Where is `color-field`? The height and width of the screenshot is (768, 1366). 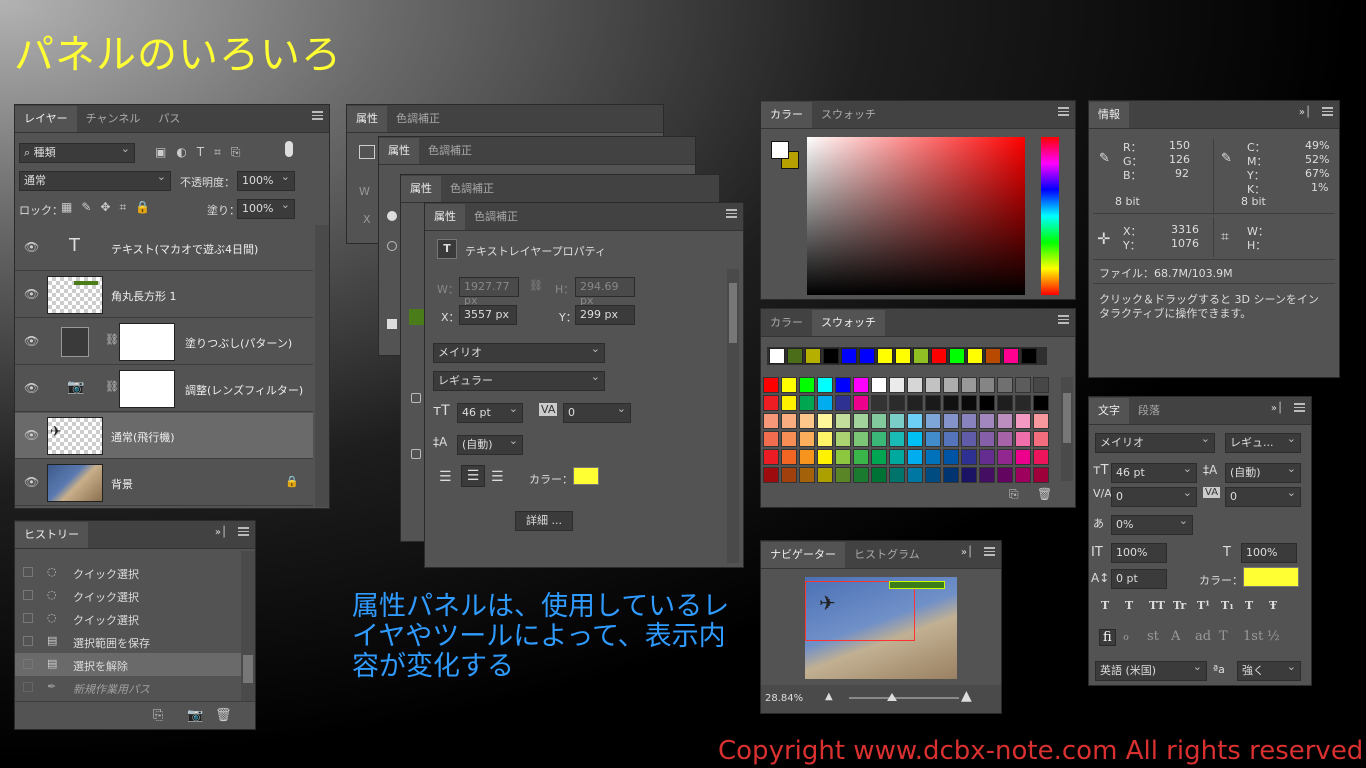 color-field is located at coordinates (916, 216).